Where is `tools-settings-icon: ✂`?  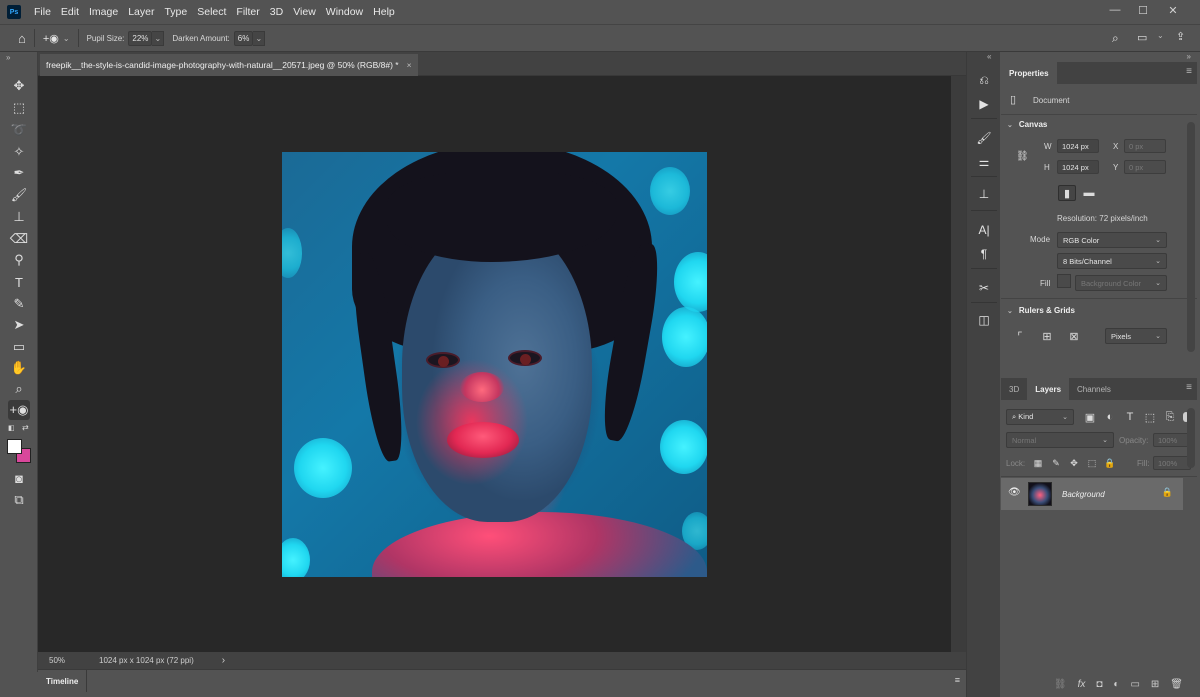 tools-settings-icon: ✂ is located at coordinates (984, 288).